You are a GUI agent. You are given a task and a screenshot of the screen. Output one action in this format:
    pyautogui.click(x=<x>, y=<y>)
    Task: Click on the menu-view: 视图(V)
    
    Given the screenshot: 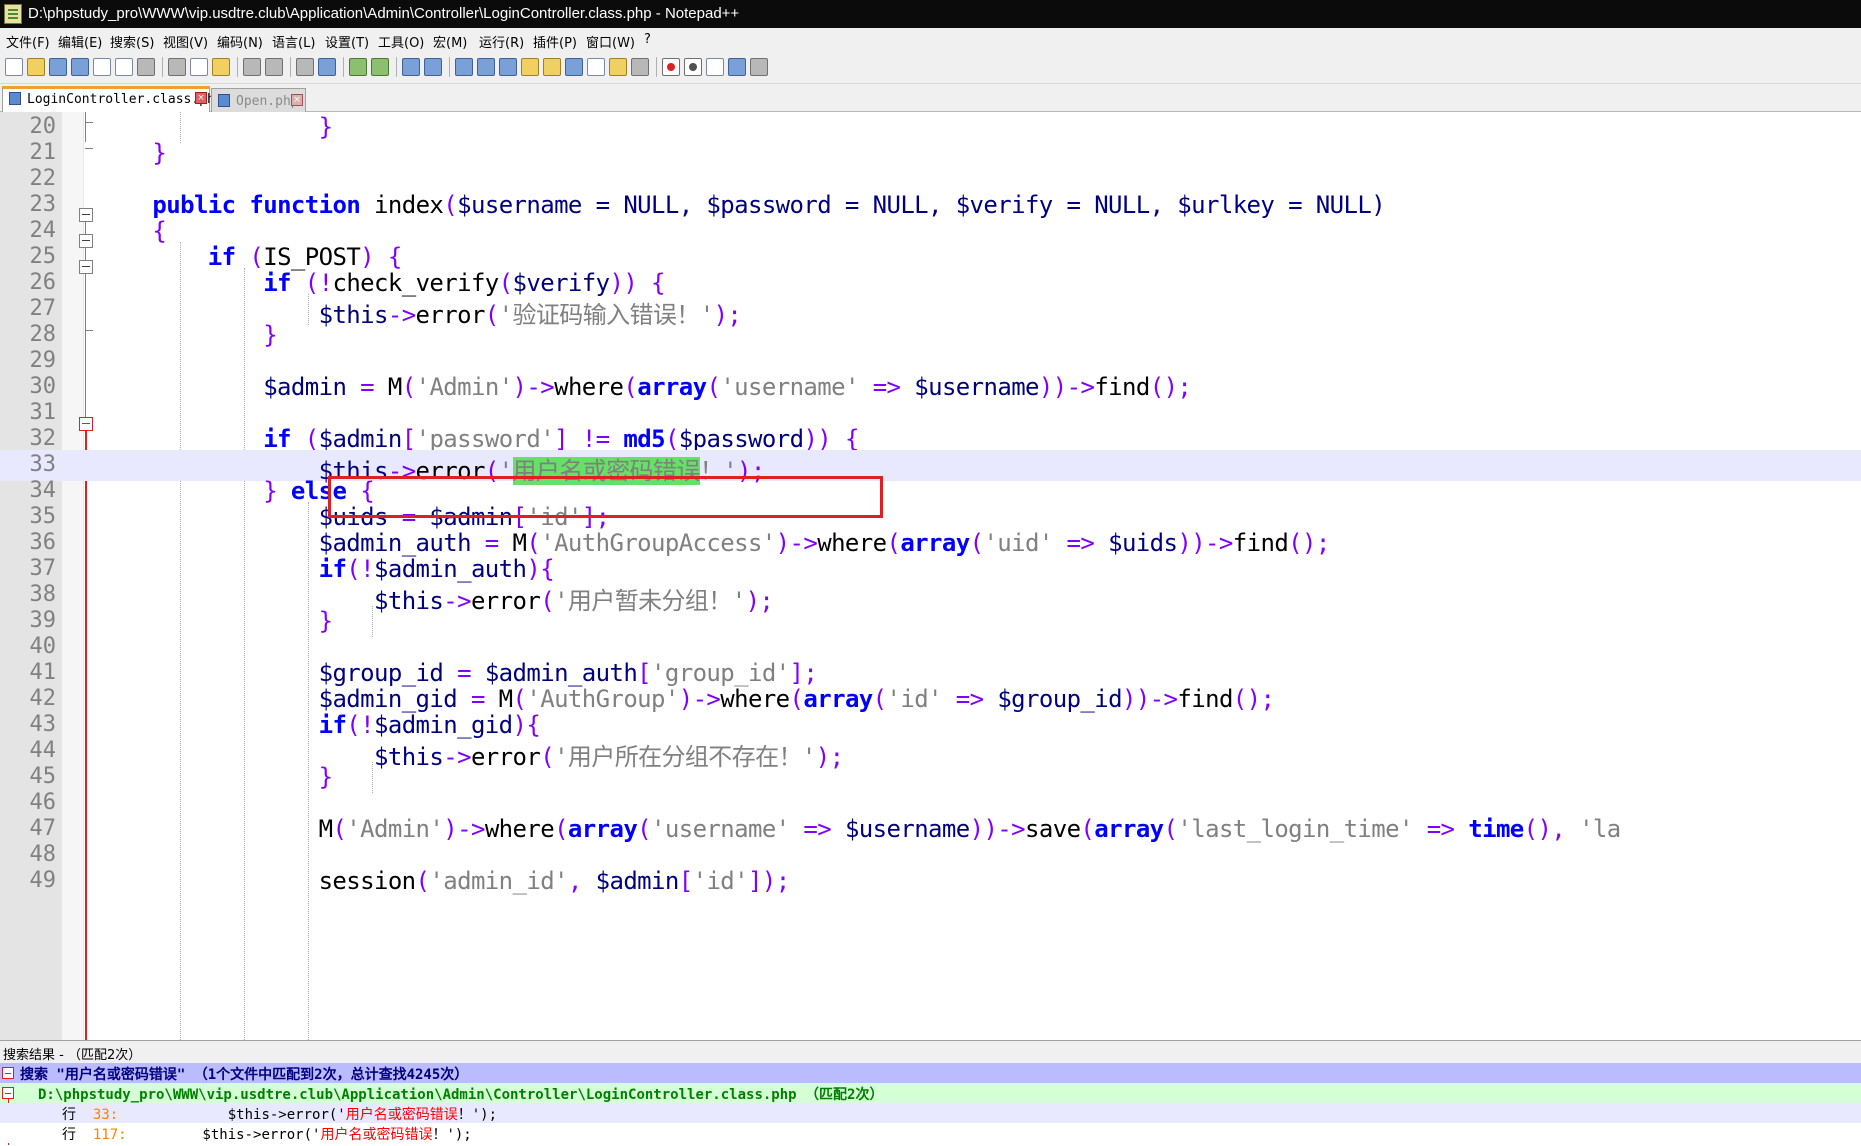 What is the action you would take?
    pyautogui.click(x=185, y=41)
    